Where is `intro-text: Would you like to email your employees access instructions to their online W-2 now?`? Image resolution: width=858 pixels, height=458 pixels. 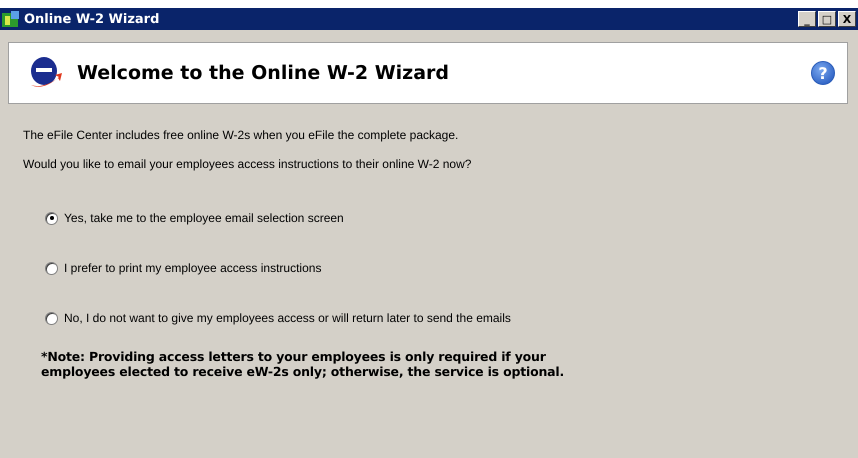
intro-text: Would you like to email your employees access instructions to their online W-2 now? is located at coordinates (247, 164).